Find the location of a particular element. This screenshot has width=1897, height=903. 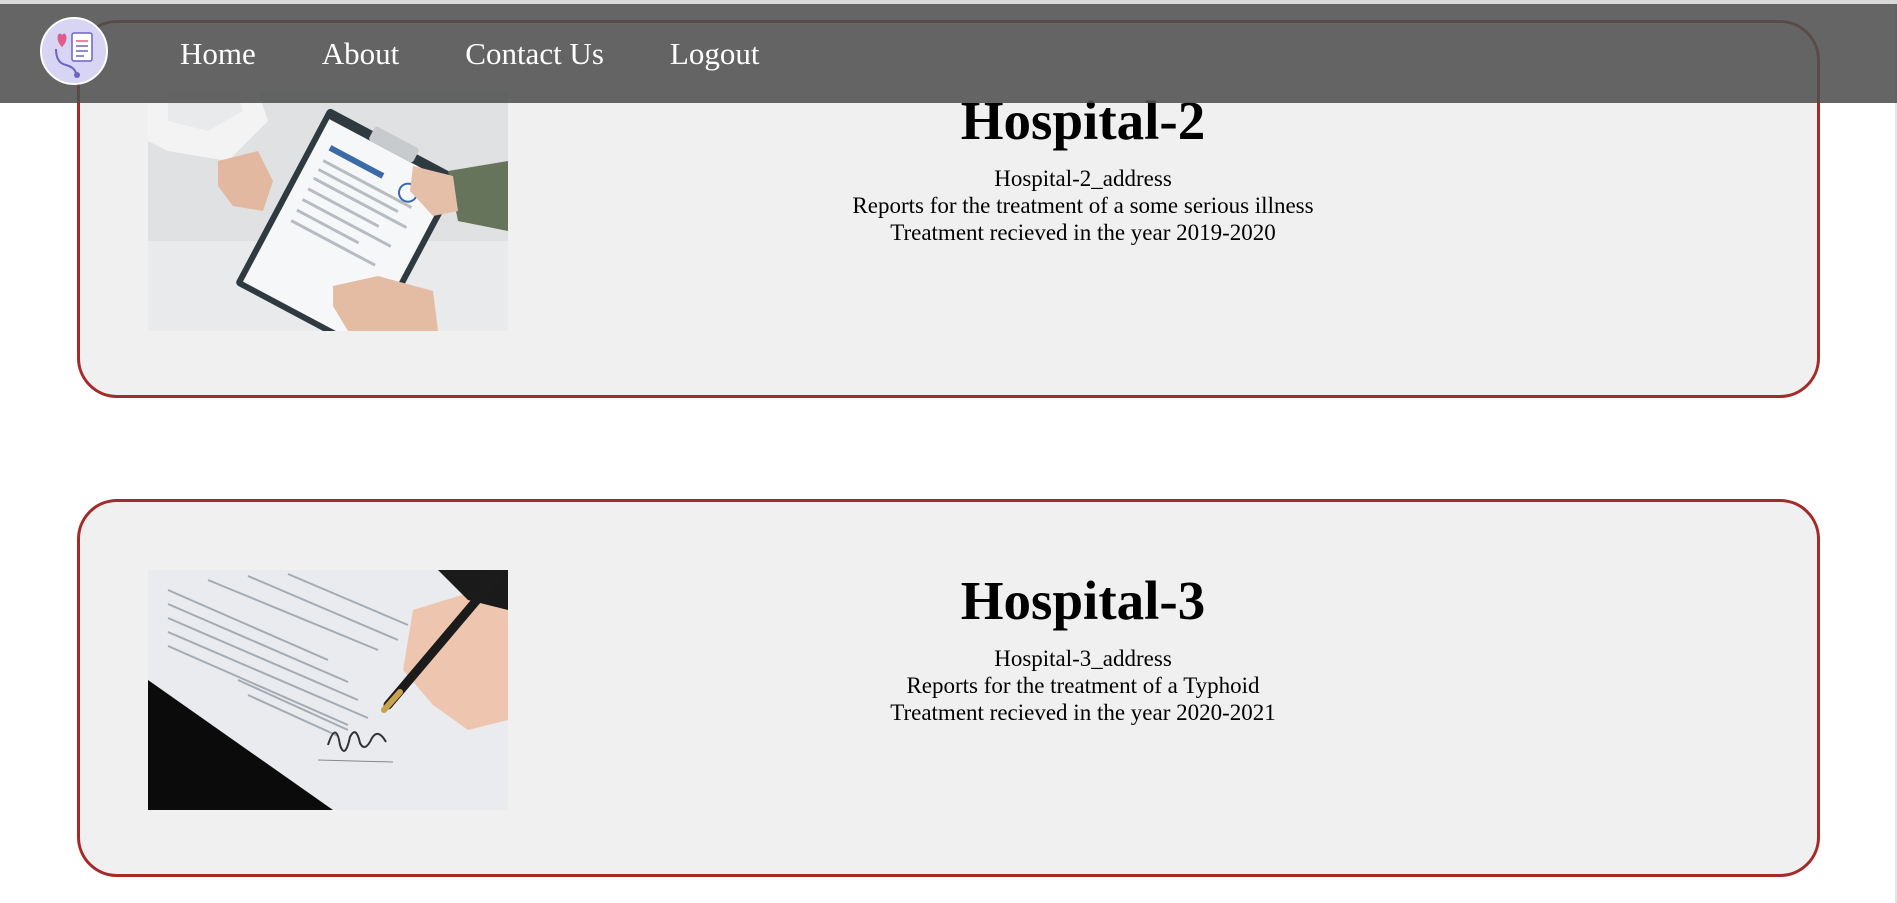

hospital-title: Hospital-3 is located at coordinates (1083, 600).